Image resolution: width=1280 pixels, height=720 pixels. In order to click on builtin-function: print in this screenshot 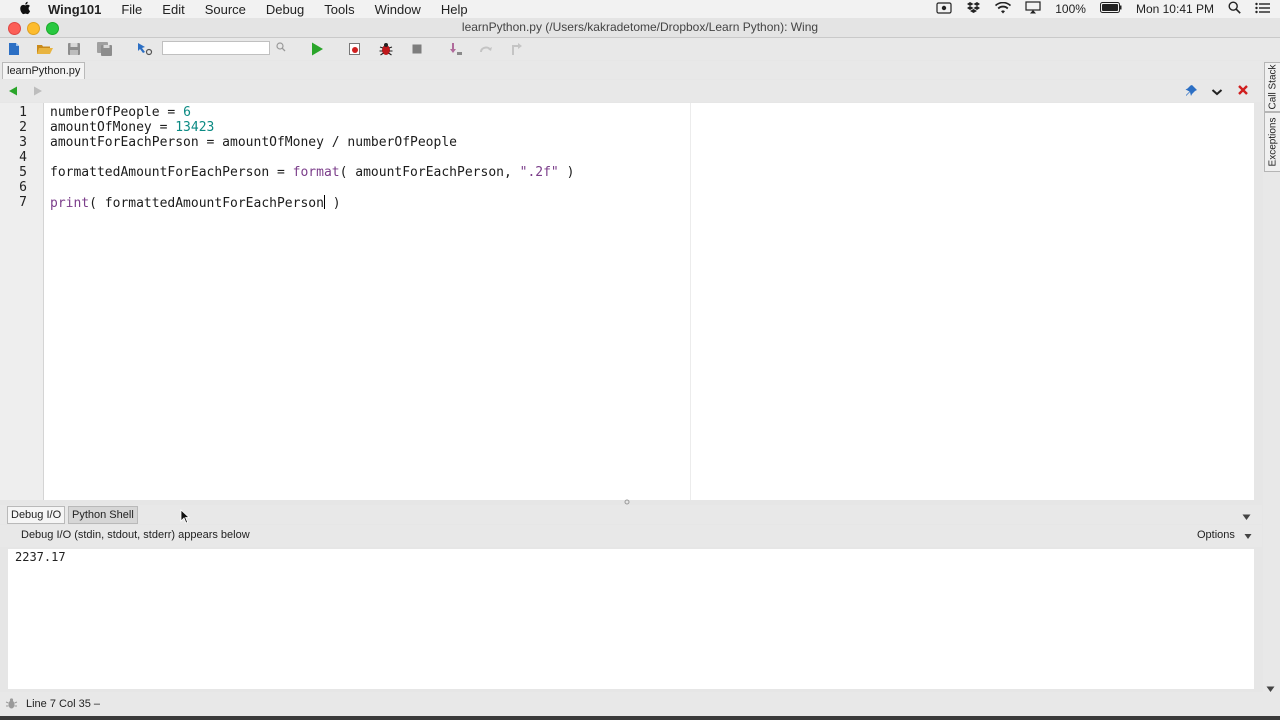, I will do `click(70, 203)`.